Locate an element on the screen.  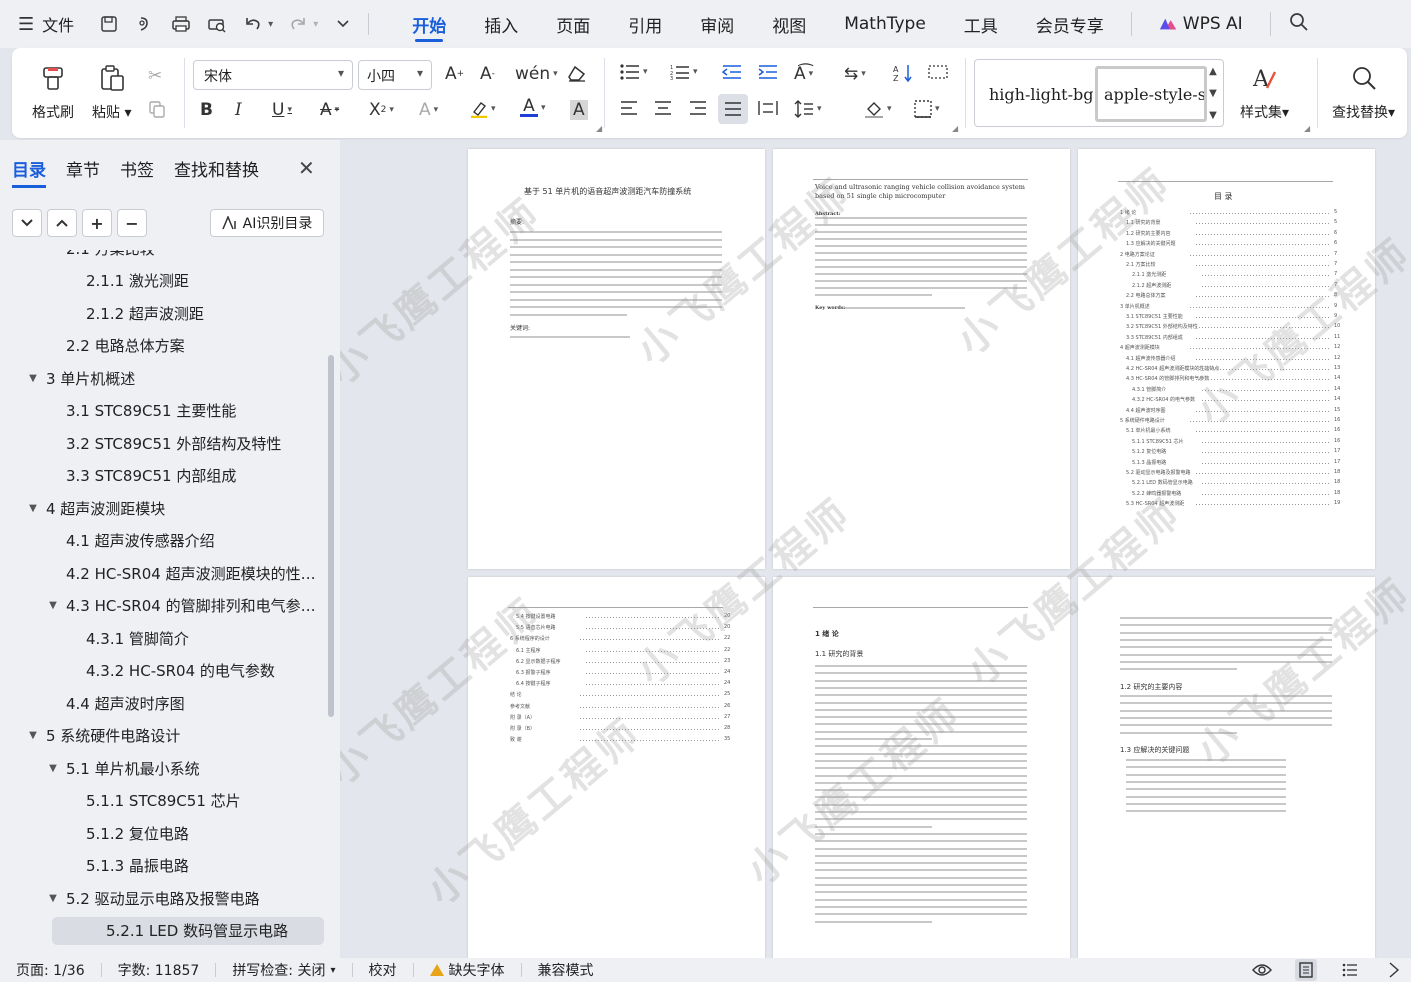
toc-item: ▼ 3 单片机概述 is located at coordinates (80, 378).